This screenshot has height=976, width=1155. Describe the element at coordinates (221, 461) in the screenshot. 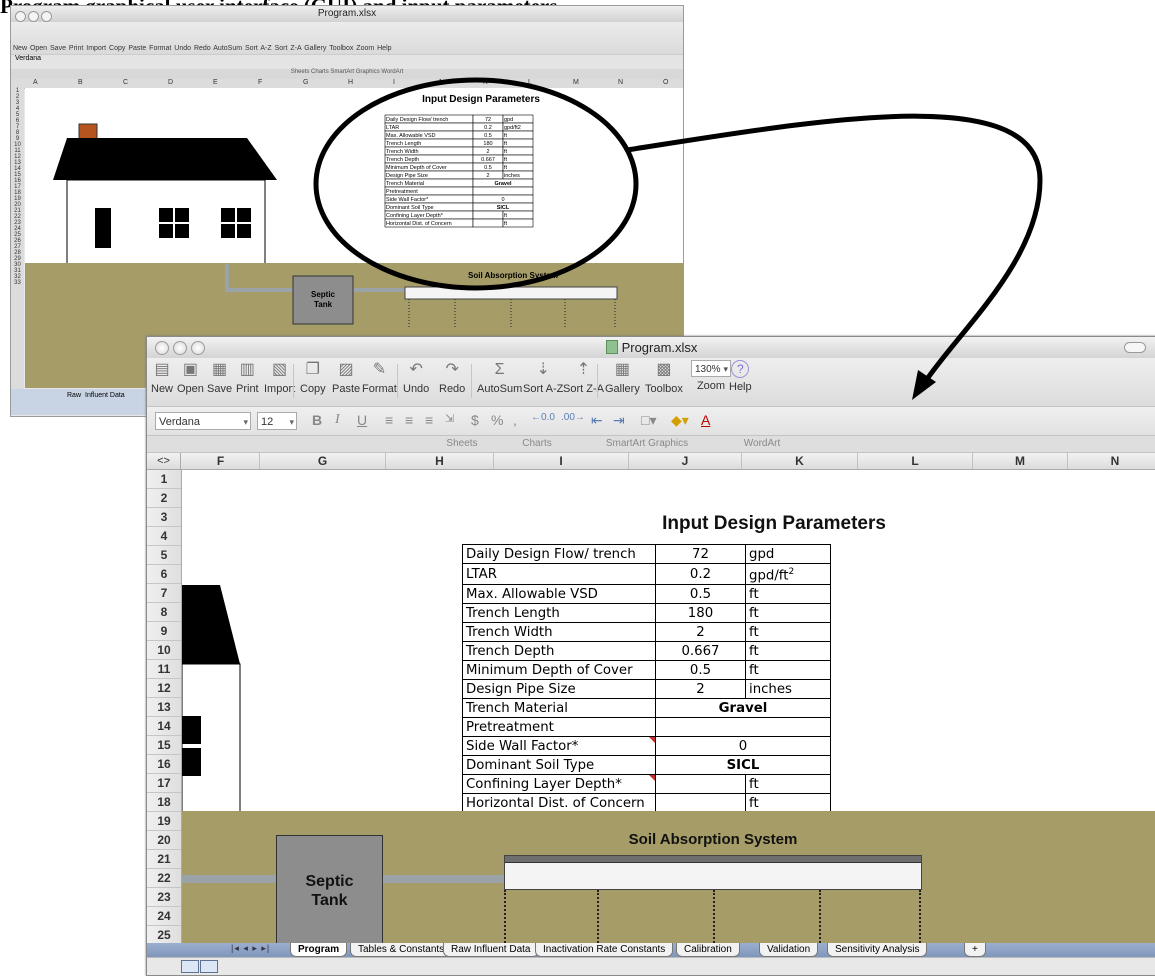

I see `column-header-F: F` at that location.